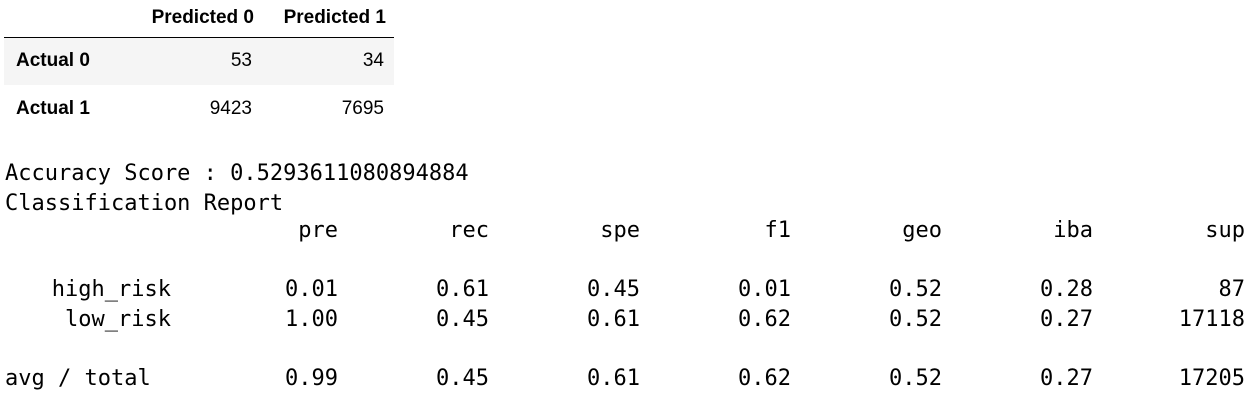  What do you see at coordinates (144, 203) in the screenshot?
I see `classification-report-title: Classification Report` at bounding box center [144, 203].